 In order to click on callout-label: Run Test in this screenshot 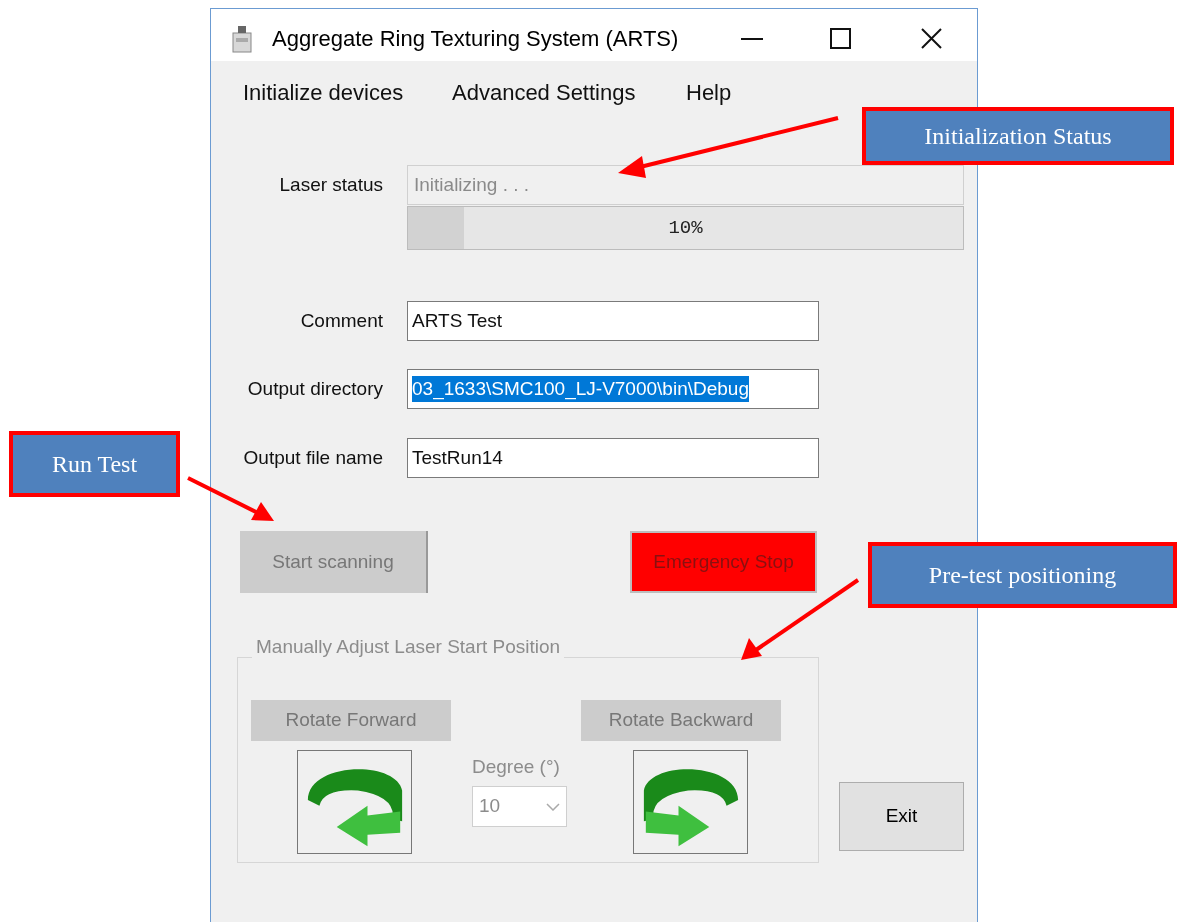, I will do `click(94, 464)`.